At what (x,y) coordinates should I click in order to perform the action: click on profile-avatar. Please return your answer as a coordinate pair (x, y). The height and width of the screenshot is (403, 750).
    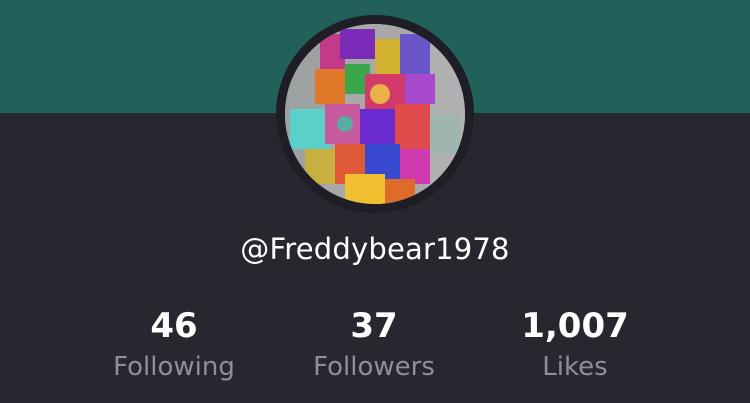
    Looking at the image, I should click on (375, 114).